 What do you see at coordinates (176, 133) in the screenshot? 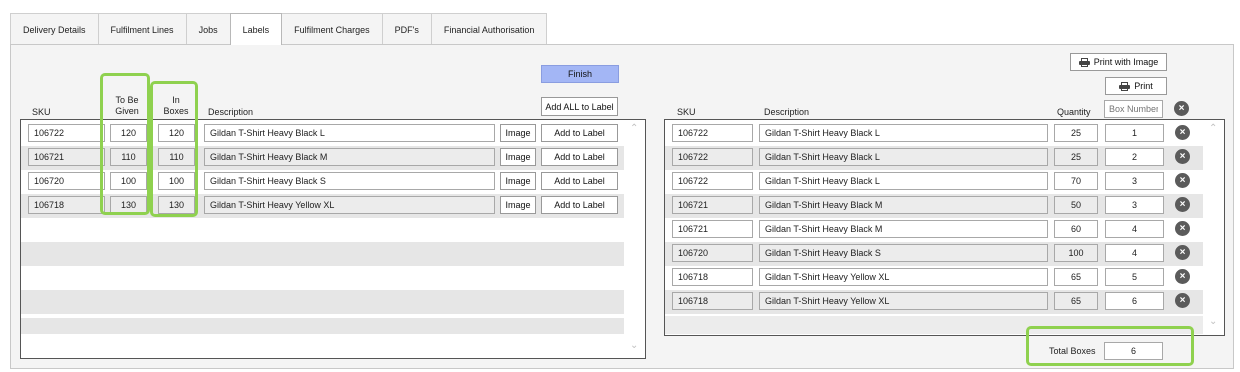
I see `in-boxes-field: 120` at bounding box center [176, 133].